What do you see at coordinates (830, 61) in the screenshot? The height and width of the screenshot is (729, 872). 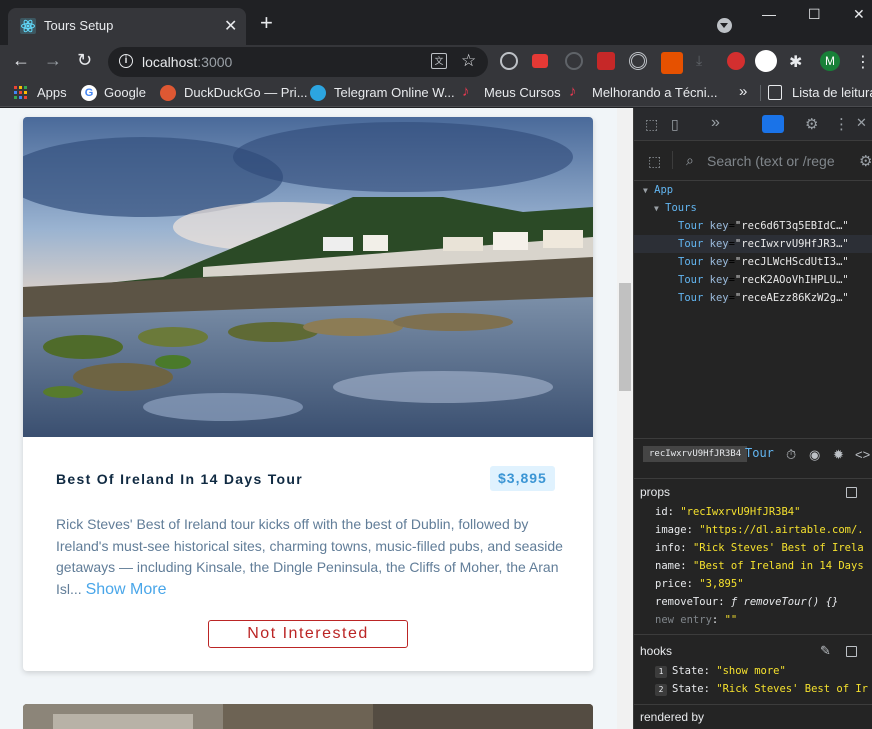 I see `avatar: M` at bounding box center [830, 61].